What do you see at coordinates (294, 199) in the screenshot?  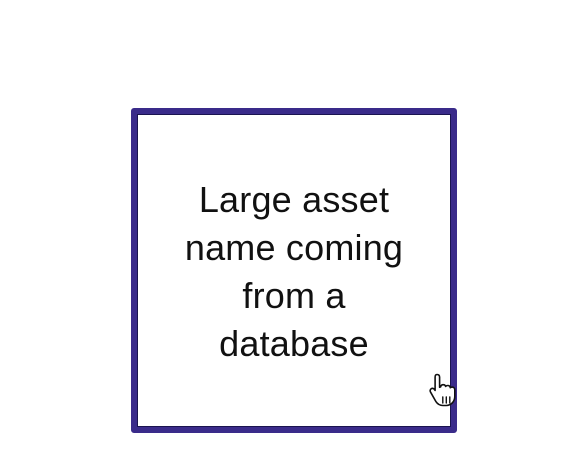 I see `asset-name-line: Large asset` at bounding box center [294, 199].